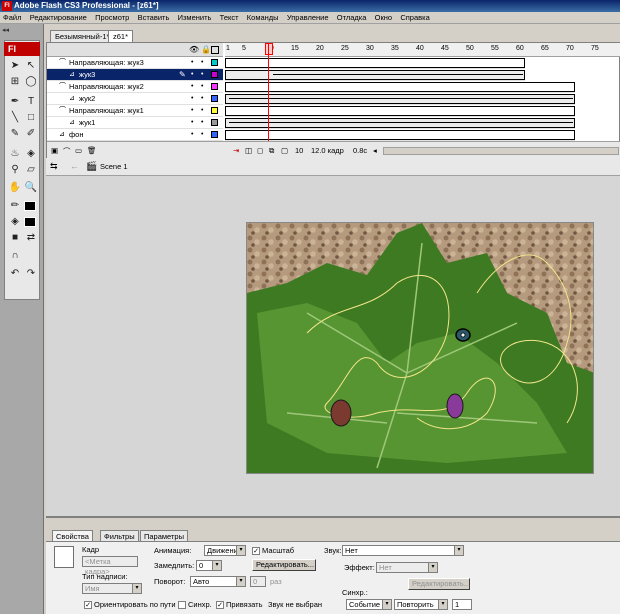 The image size is (620, 614). What do you see at coordinates (15, 118) in the screenshot?
I see `line-tool-icon: ╲` at bounding box center [15, 118].